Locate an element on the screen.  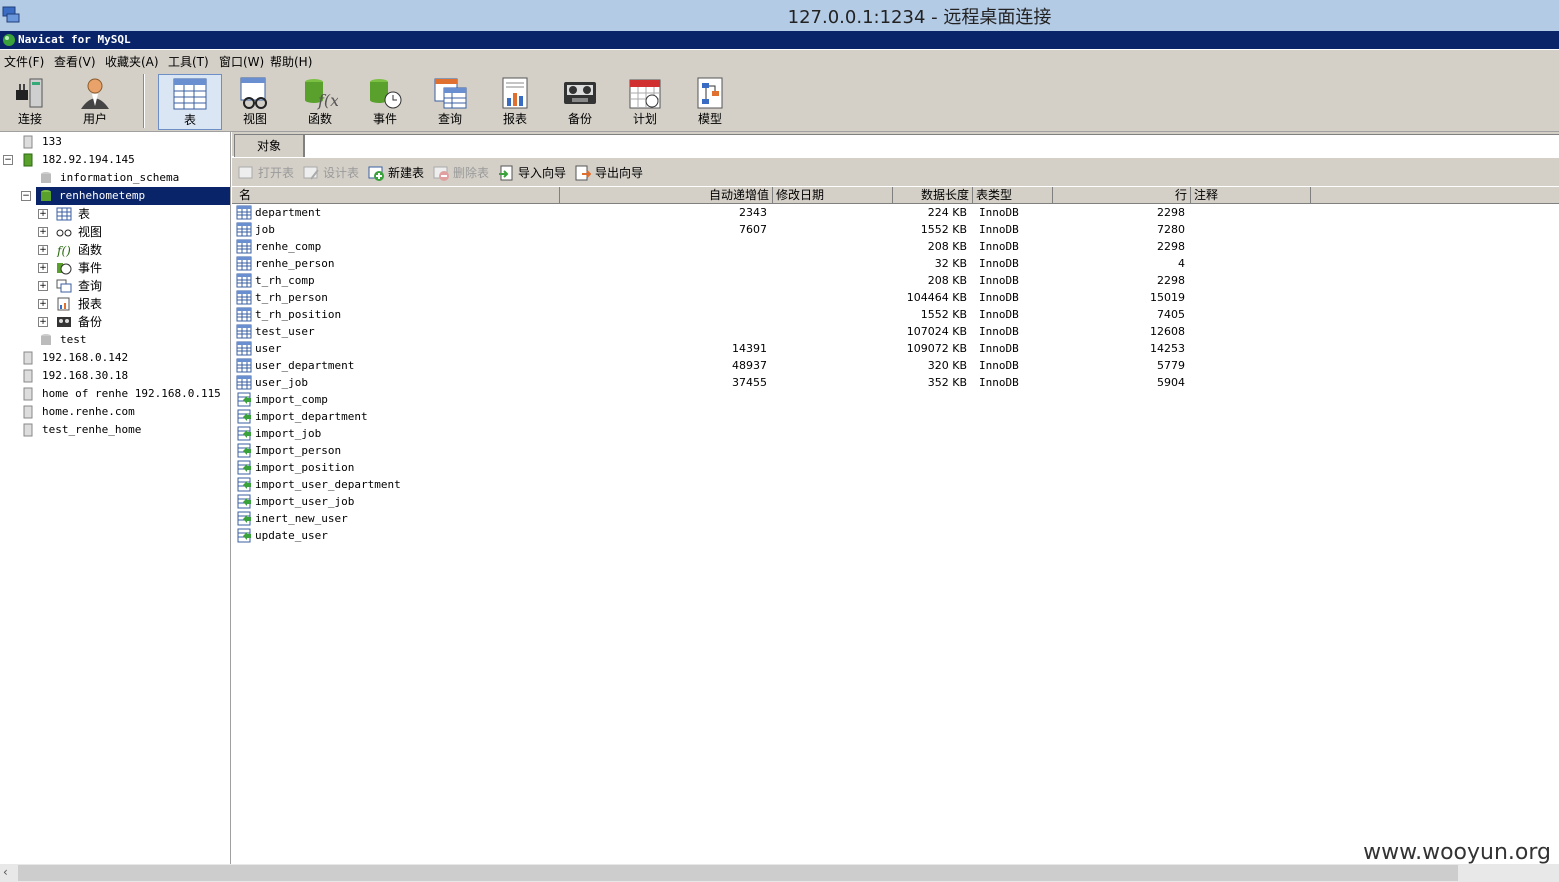
scrollbar-thumb is located at coordinates (738, 873).